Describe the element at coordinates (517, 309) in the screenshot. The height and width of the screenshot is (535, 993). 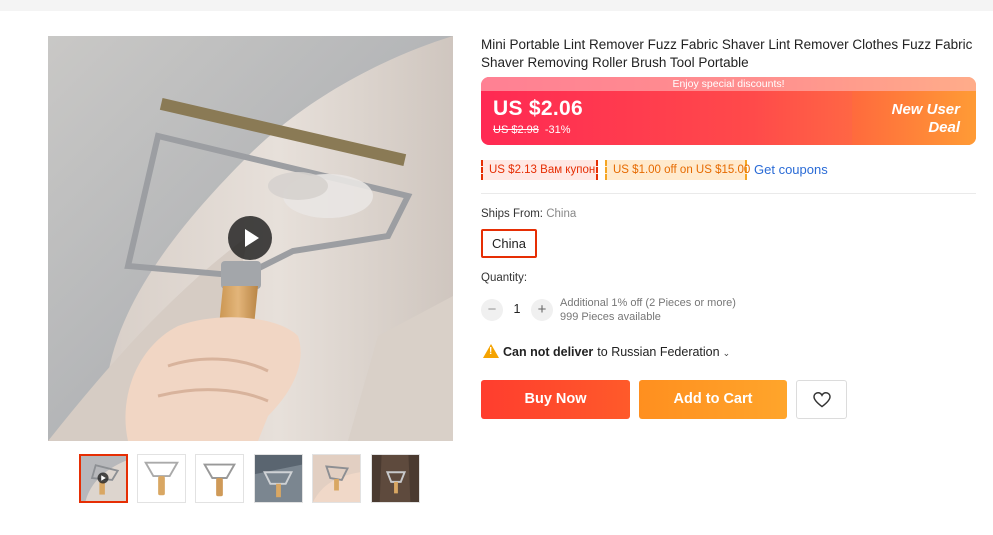
I see `quantity-value: 1` at that location.